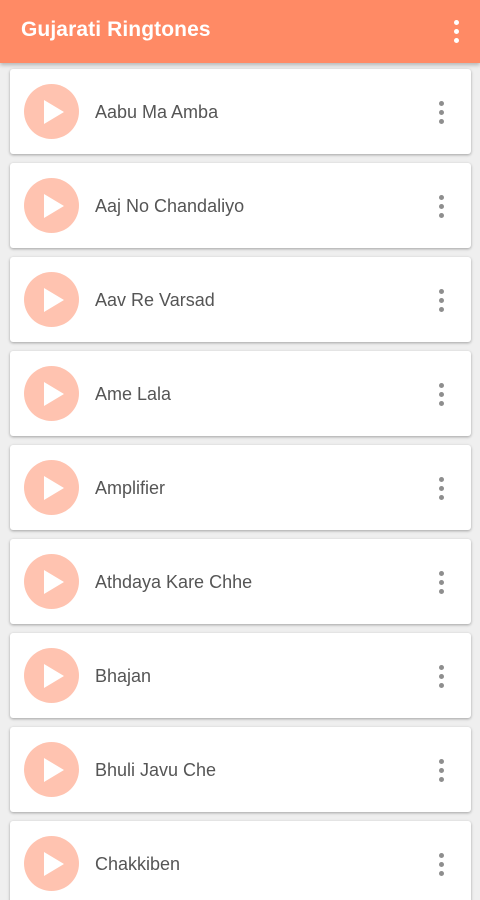 The width and height of the screenshot is (480, 900). What do you see at coordinates (240, 111) in the screenshot?
I see `ringtone-list-item: Aabu Ma Amba` at bounding box center [240, 111].